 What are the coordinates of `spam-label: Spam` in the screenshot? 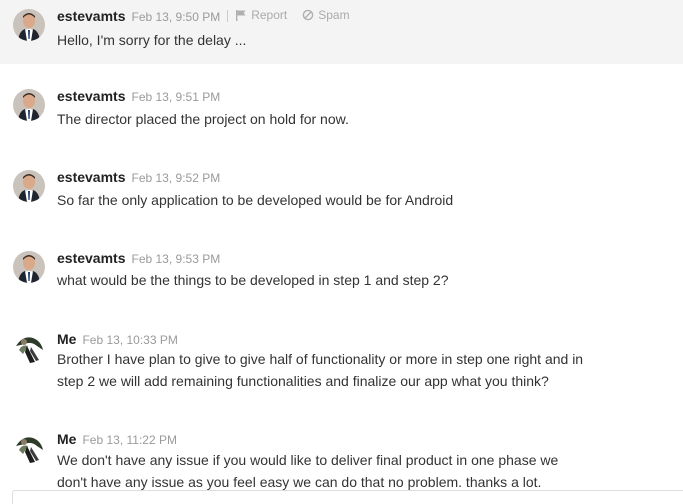 It's located at (334, 15).